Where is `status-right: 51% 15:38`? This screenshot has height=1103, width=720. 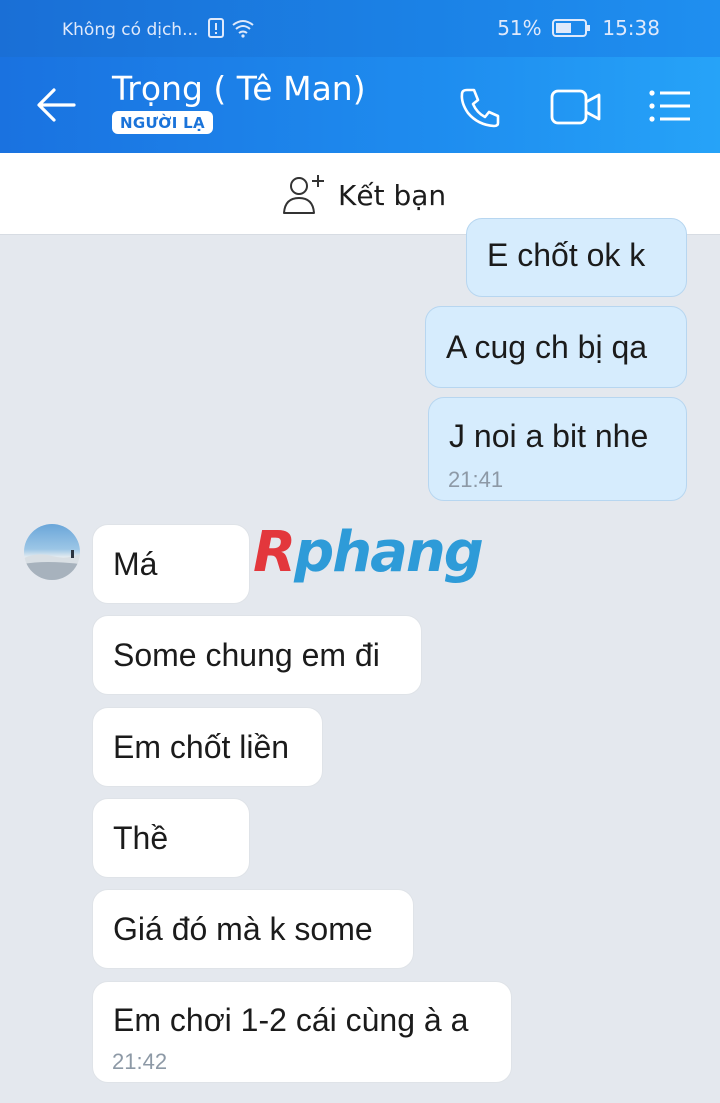 status-right: 51% 15:38 is located at coordinates (578, 28).